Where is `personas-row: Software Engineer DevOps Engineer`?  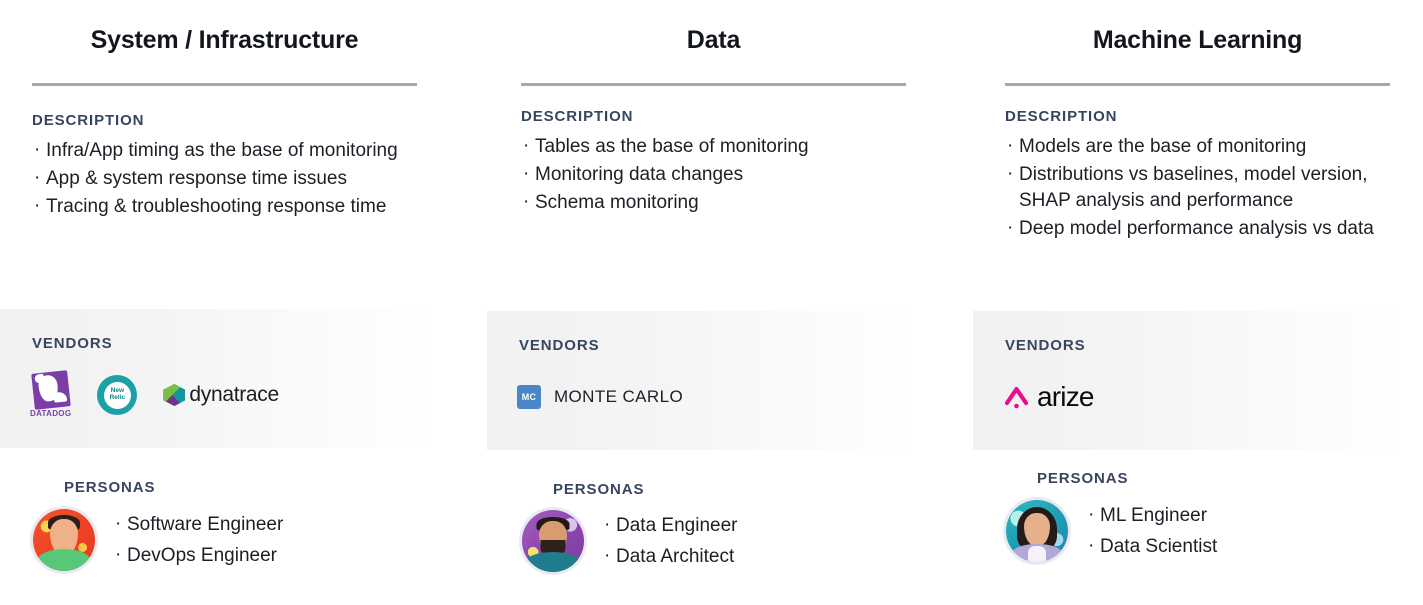 personas-row: Software Engineer DevOps Engineer is located at coordinates (156, 540).